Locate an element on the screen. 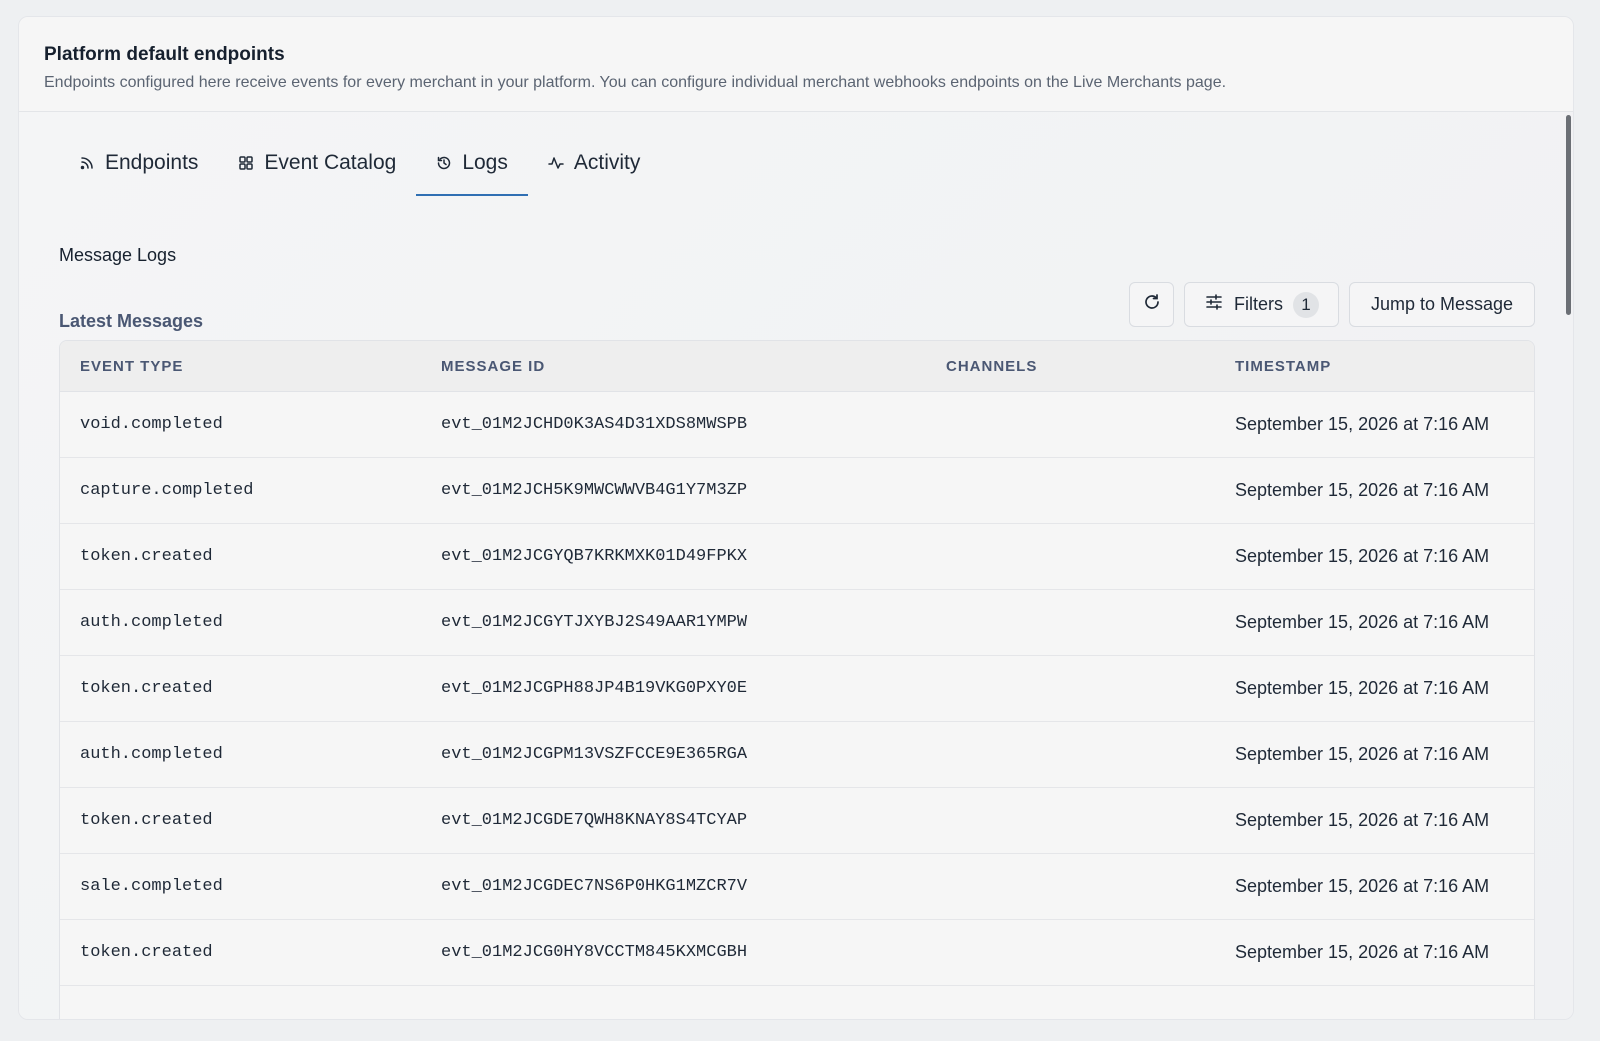  column-header-timestamp: TIMESTAMP is located at coordinates (1283, 366).